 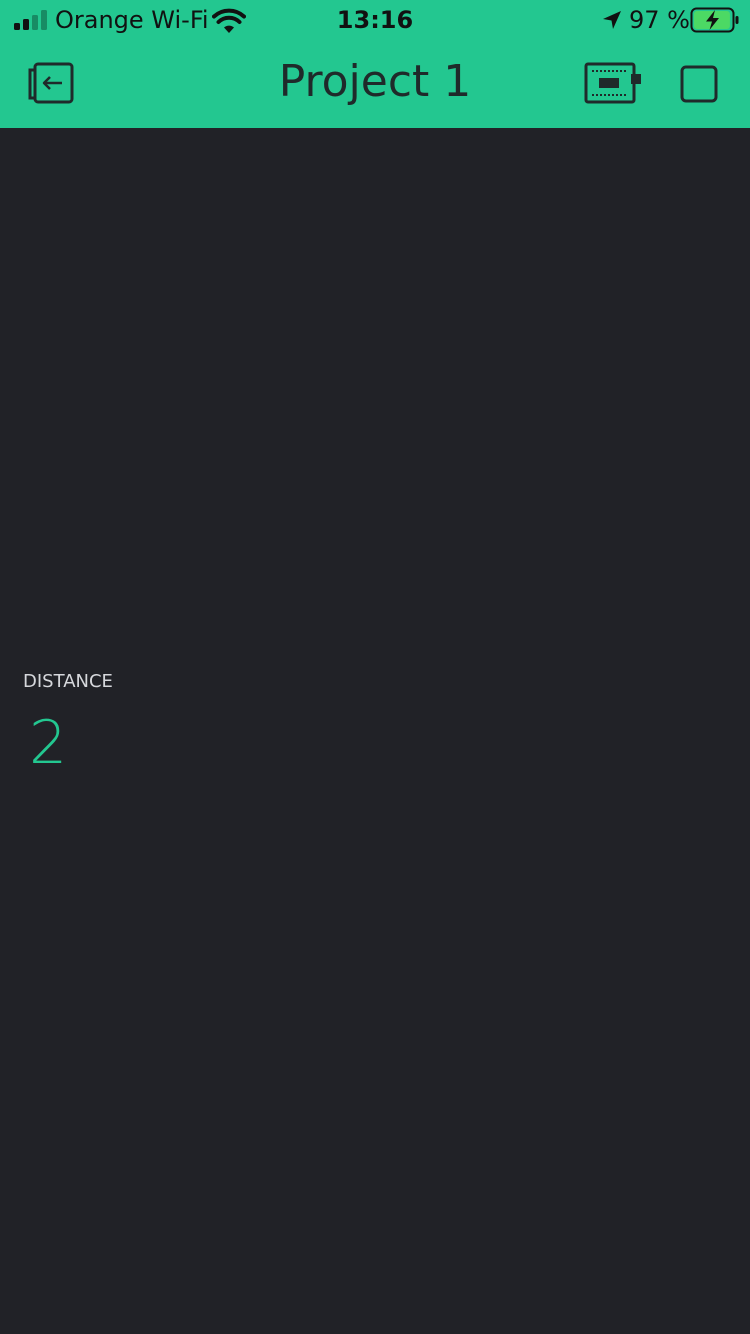 What do you see at coordinates (612, 20) in the screenshot?
I see `location-arrow-icon` at bounding box center [612, 20].